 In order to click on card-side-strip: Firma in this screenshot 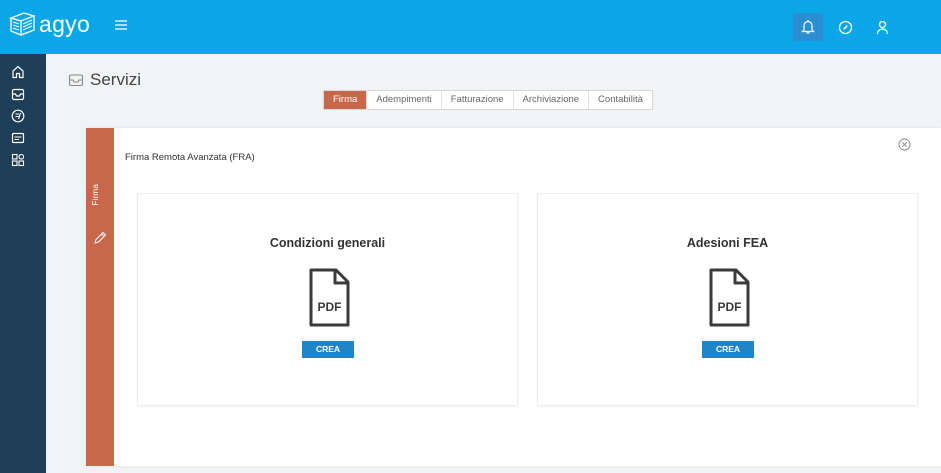, I will do `click(100, 297)`.